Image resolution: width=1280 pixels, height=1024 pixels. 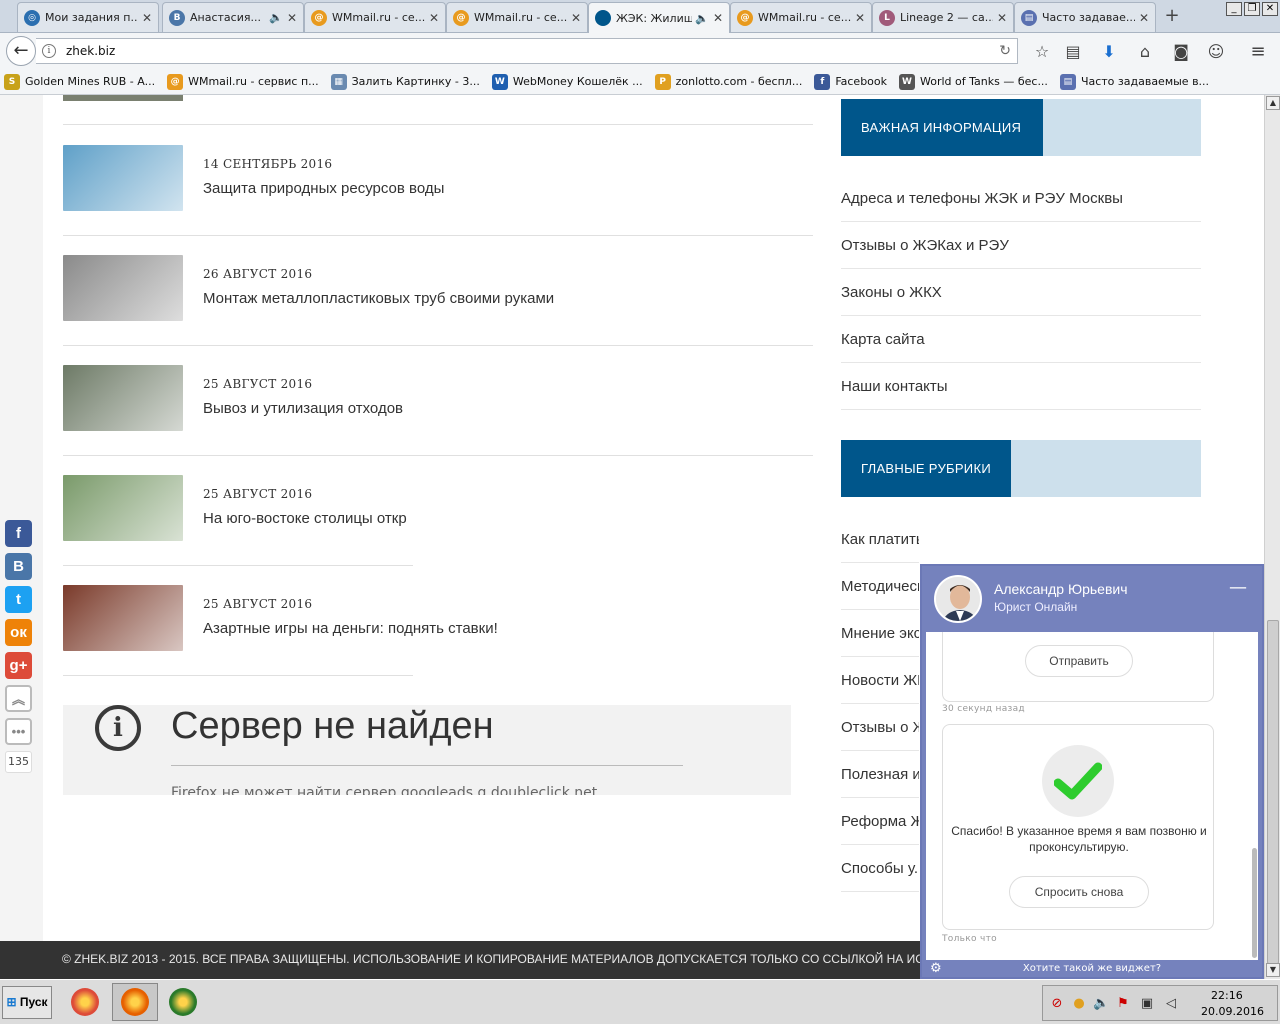 I want to click on app-tray-icon: ●, so click(x=1079, y=1004).